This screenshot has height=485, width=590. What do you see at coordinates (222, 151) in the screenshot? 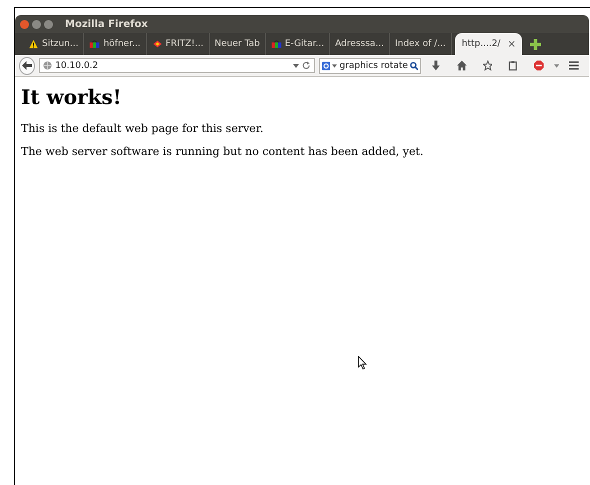
I see `page-paragraph: The web server software is running but no content has been added, yet.` at bounding box center [222, 151].